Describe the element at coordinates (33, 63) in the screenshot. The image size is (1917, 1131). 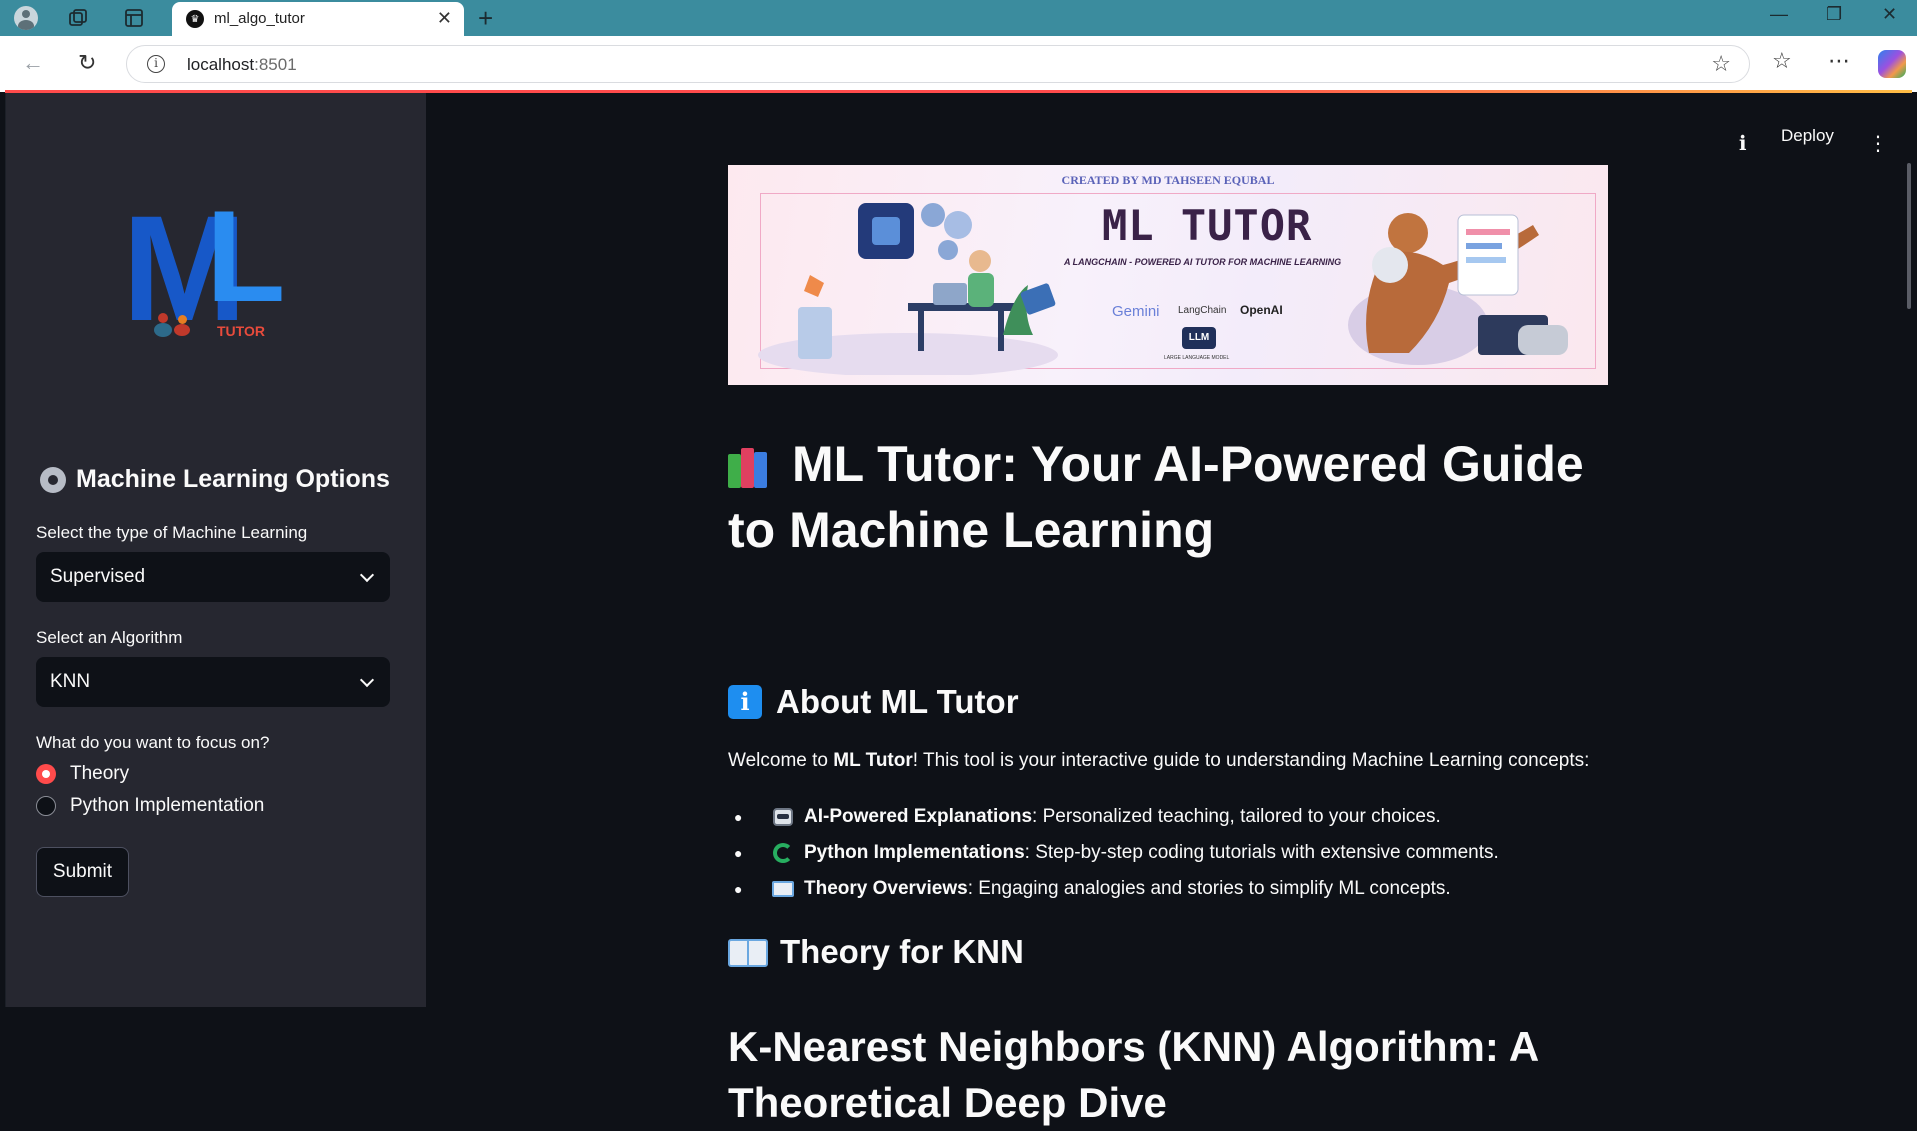
I see `back-icon: ←` at that location.